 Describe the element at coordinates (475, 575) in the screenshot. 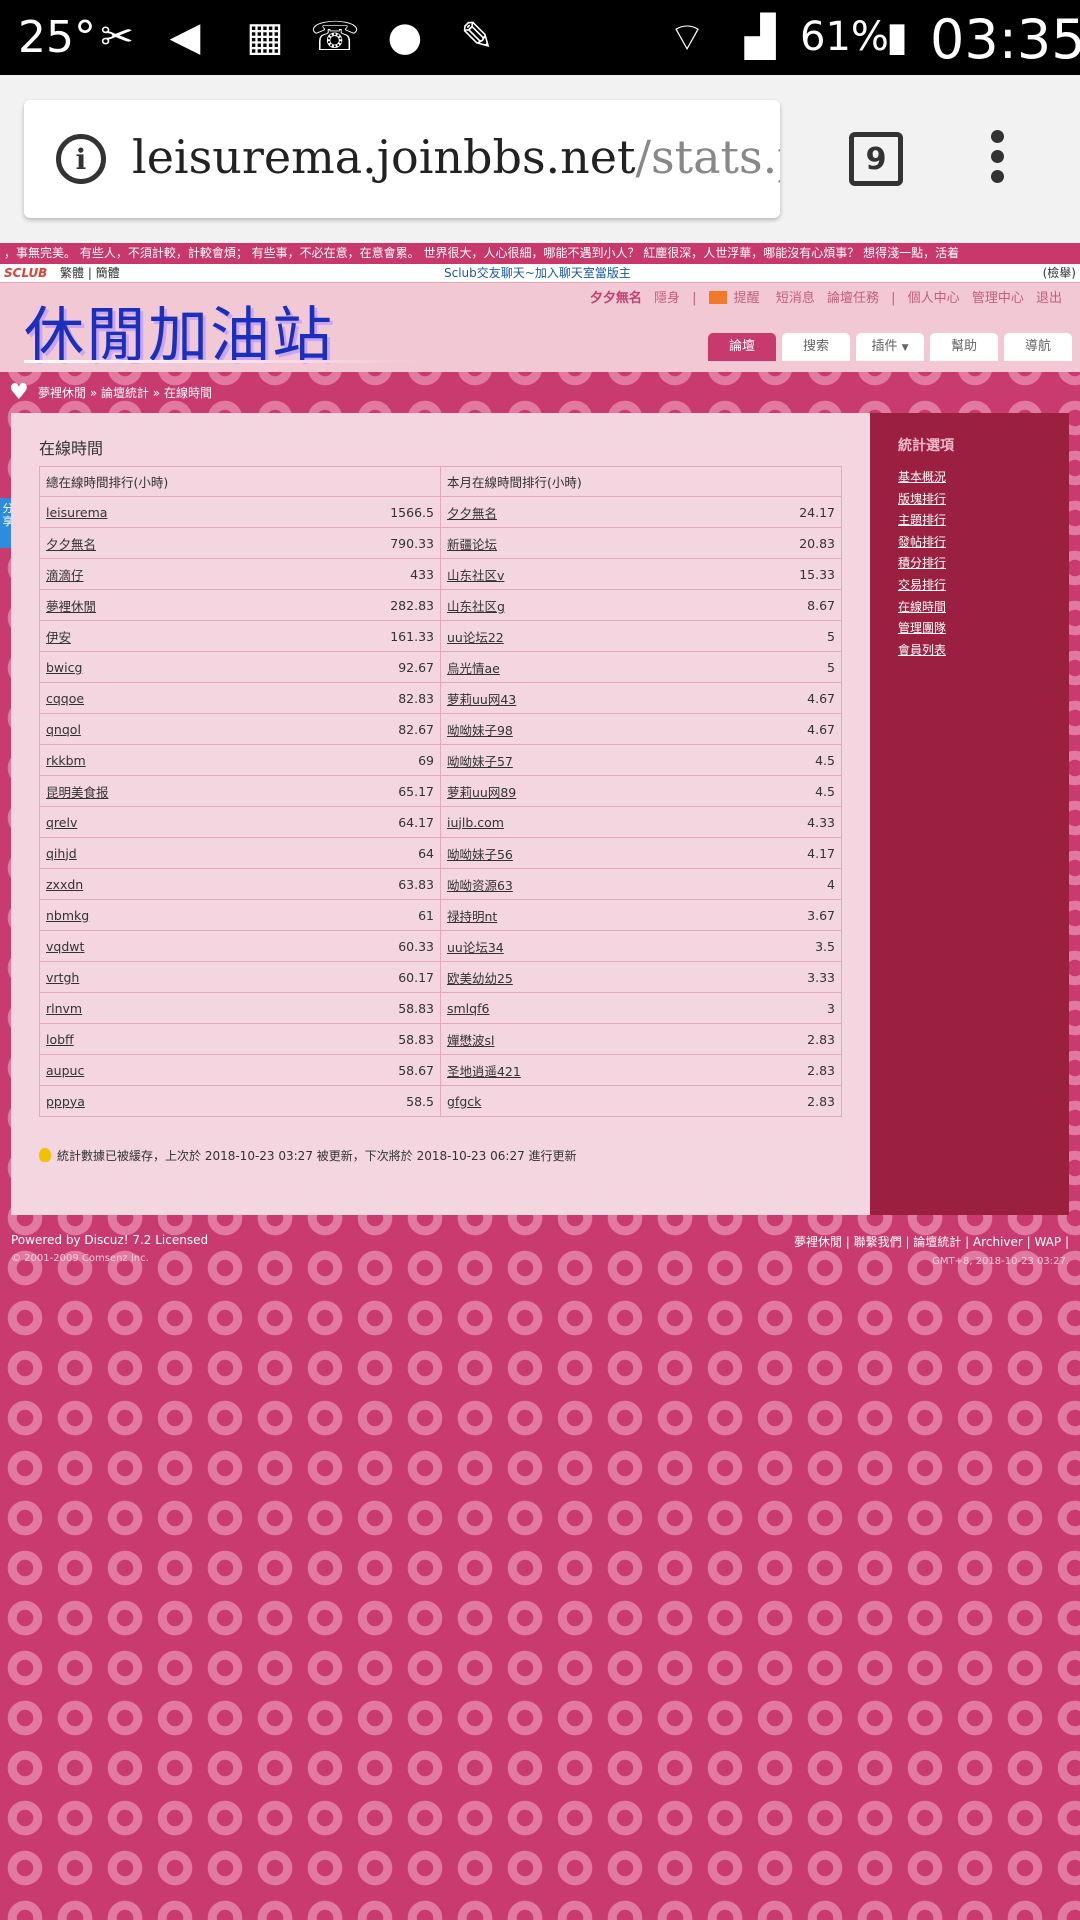

I see `month-user-link: 山东社区v` at that location.